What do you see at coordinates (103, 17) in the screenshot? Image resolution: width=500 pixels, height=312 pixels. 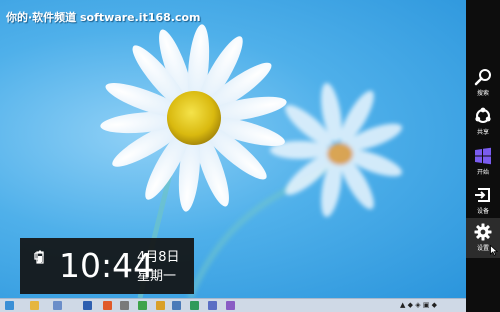 I see `watermark-text: 你的·软件频道 software.it168.com` at bounding box center [103, 17].